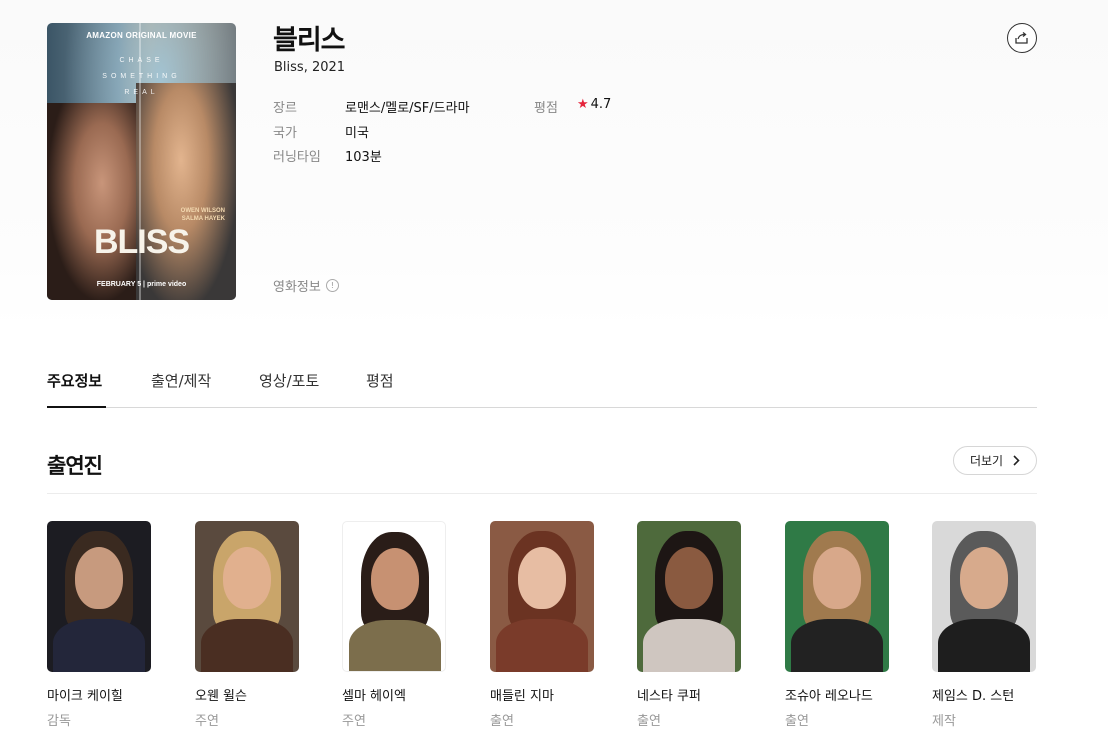  I want to click on movie-title: 블리스, so click(309, 40).